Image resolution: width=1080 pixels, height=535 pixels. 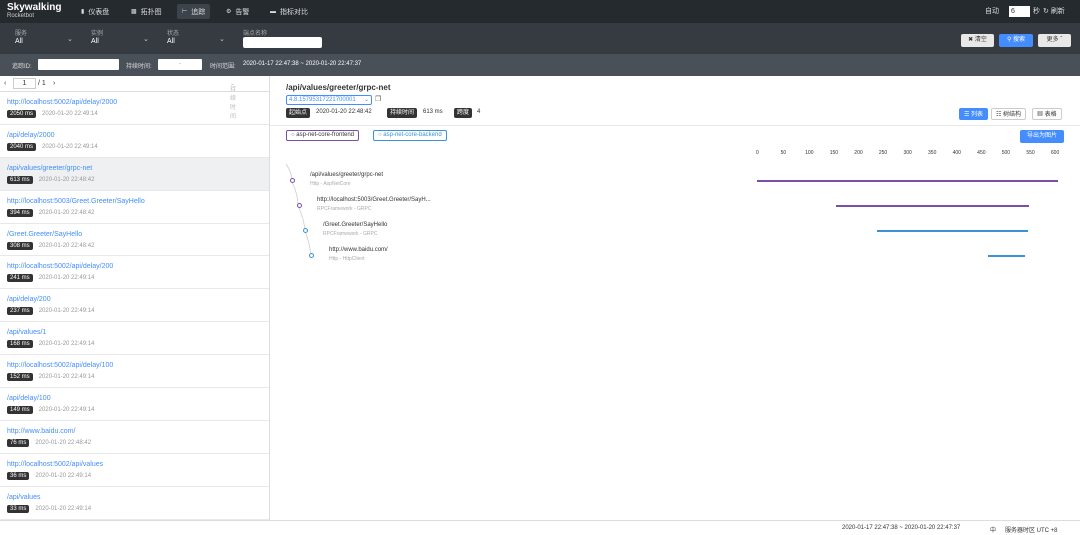 I want to click on seconds-label: 秒, so click(x=1036, y=11).